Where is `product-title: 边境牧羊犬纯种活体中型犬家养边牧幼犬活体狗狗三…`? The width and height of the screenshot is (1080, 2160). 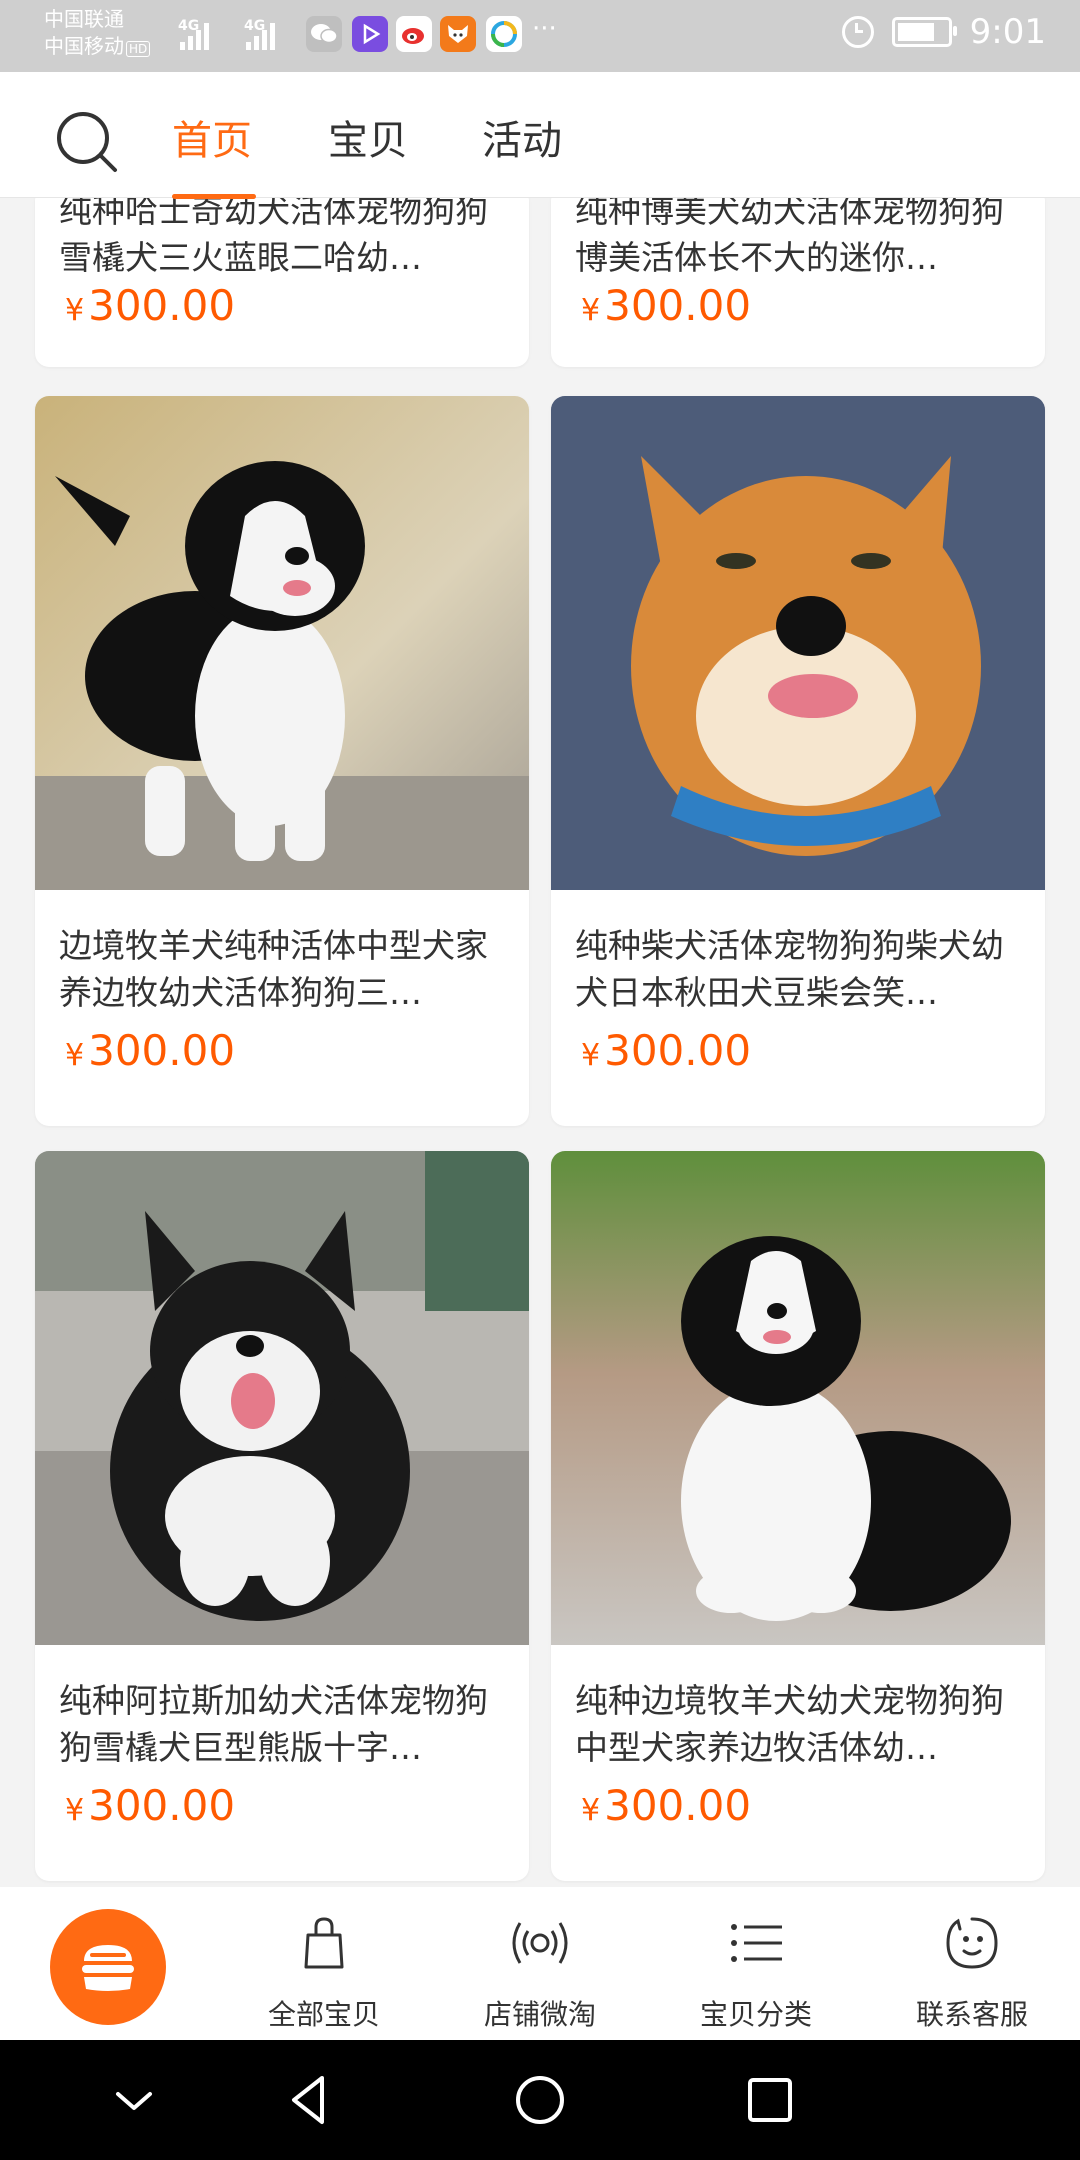 product-title: 边境牧羊犬纯种活体中型犬家养边牧幼犬活体狗狗三… is located at coordinates (273, 969).